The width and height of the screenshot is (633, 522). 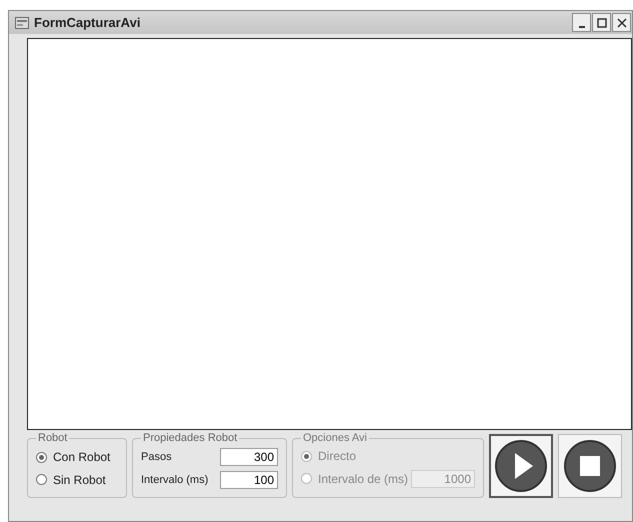 I want to click on group-label: Propiedades Robot, so click(x=190, y=438).